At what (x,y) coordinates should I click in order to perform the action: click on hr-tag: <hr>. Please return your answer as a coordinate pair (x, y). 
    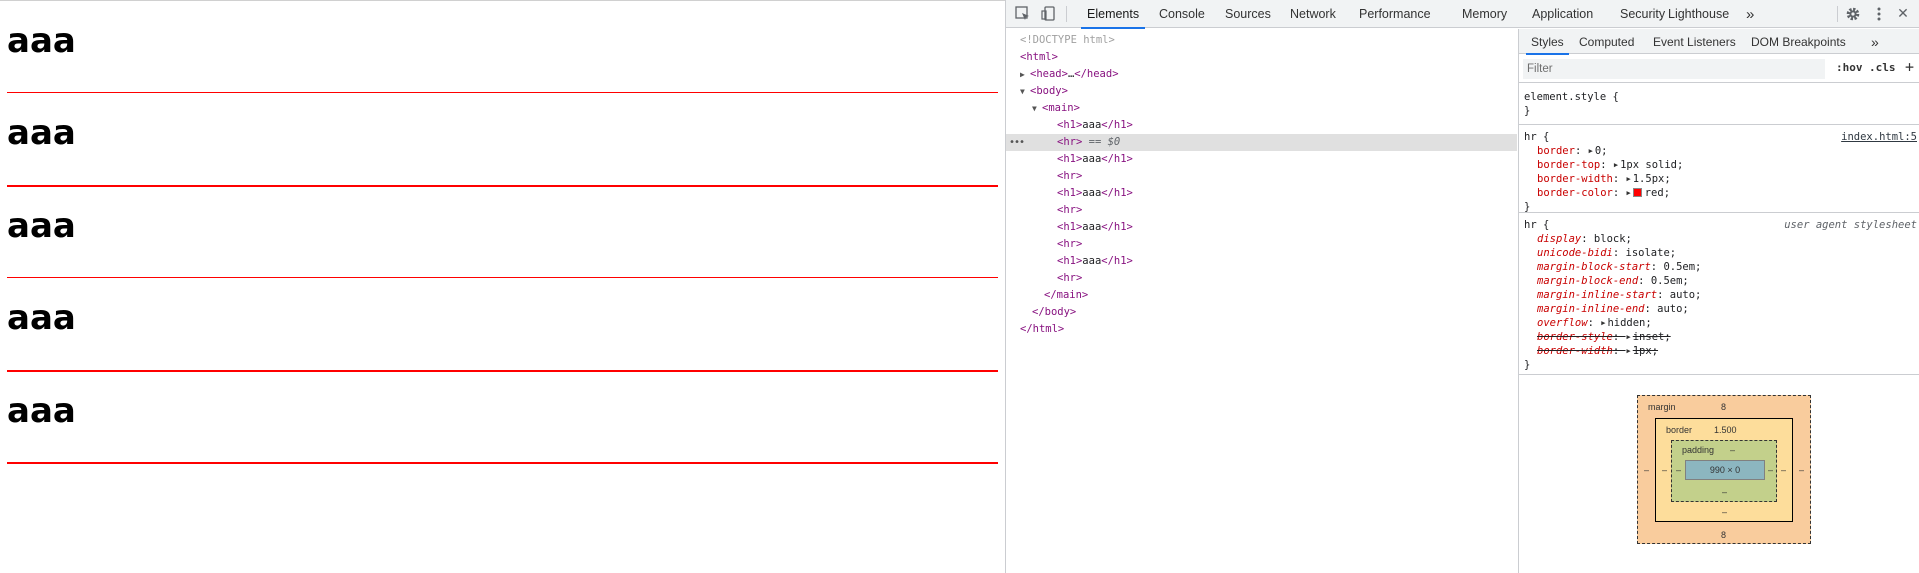
    Looking at the image, I should click on (1070, 142).